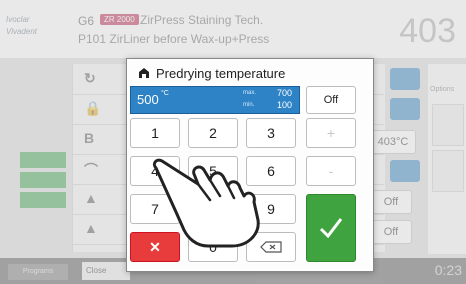 The height and width of the screenshot is (284, 466). I want to click on dialog-title: Predrying temperature, so click(221, 73).